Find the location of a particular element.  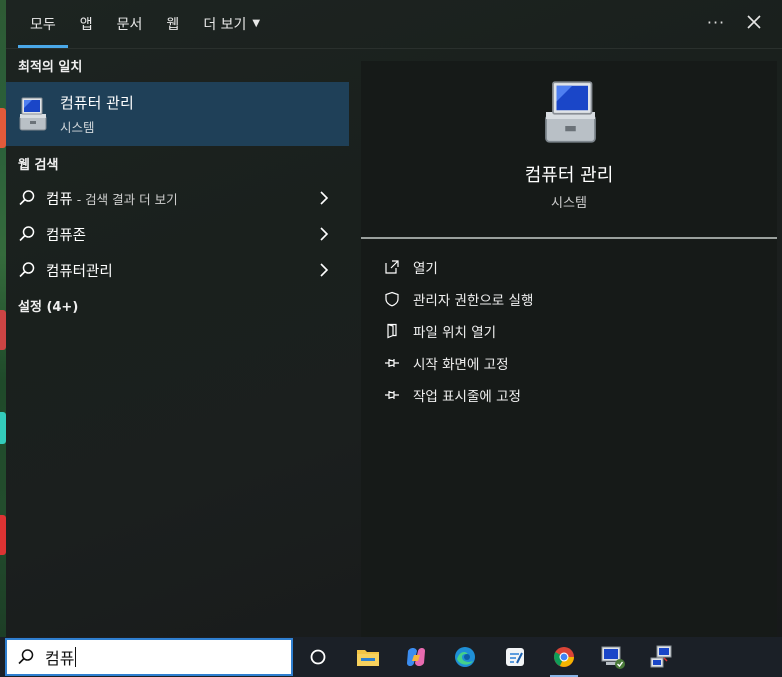

run-as-admin-action: 관리자 권한으로 실행 is located at coordinates (458, 299).